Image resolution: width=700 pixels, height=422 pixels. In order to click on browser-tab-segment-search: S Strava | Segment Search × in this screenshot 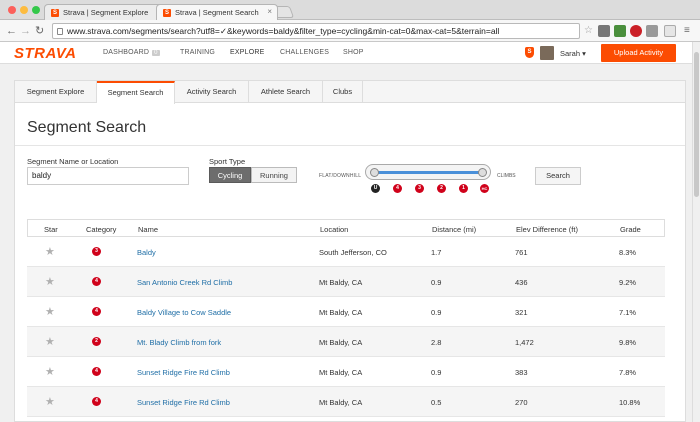, I will do `click(217, 12)`.